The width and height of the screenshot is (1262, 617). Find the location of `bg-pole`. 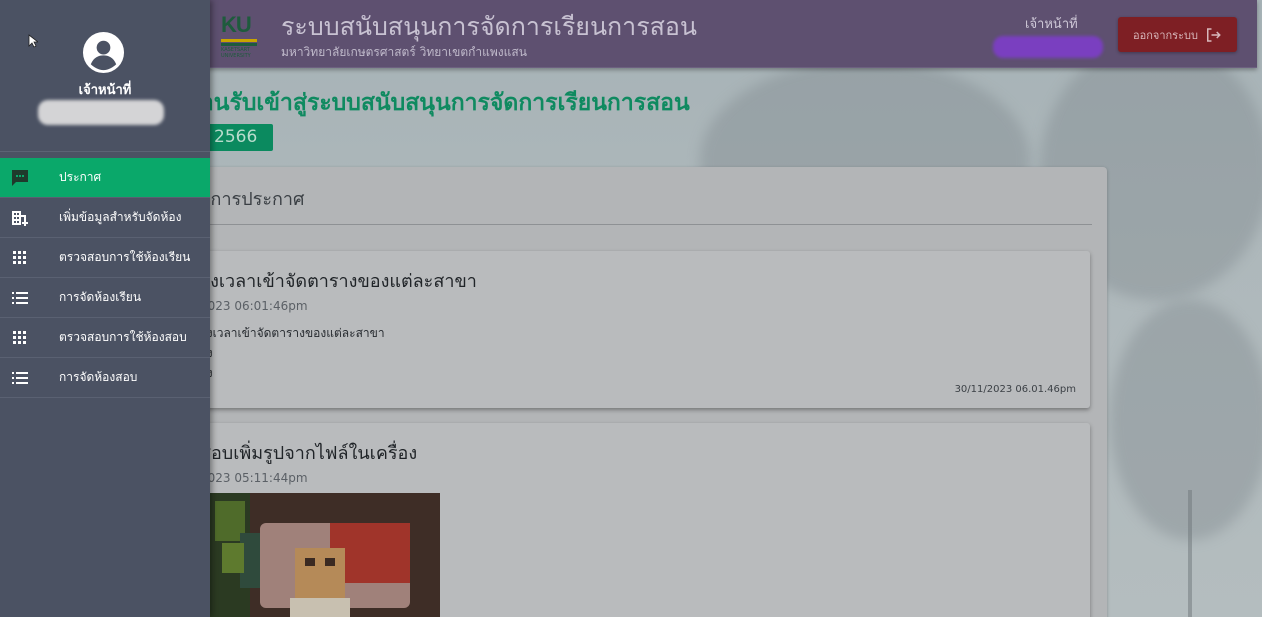

bg-pole is located at coordinates (1190, 553).